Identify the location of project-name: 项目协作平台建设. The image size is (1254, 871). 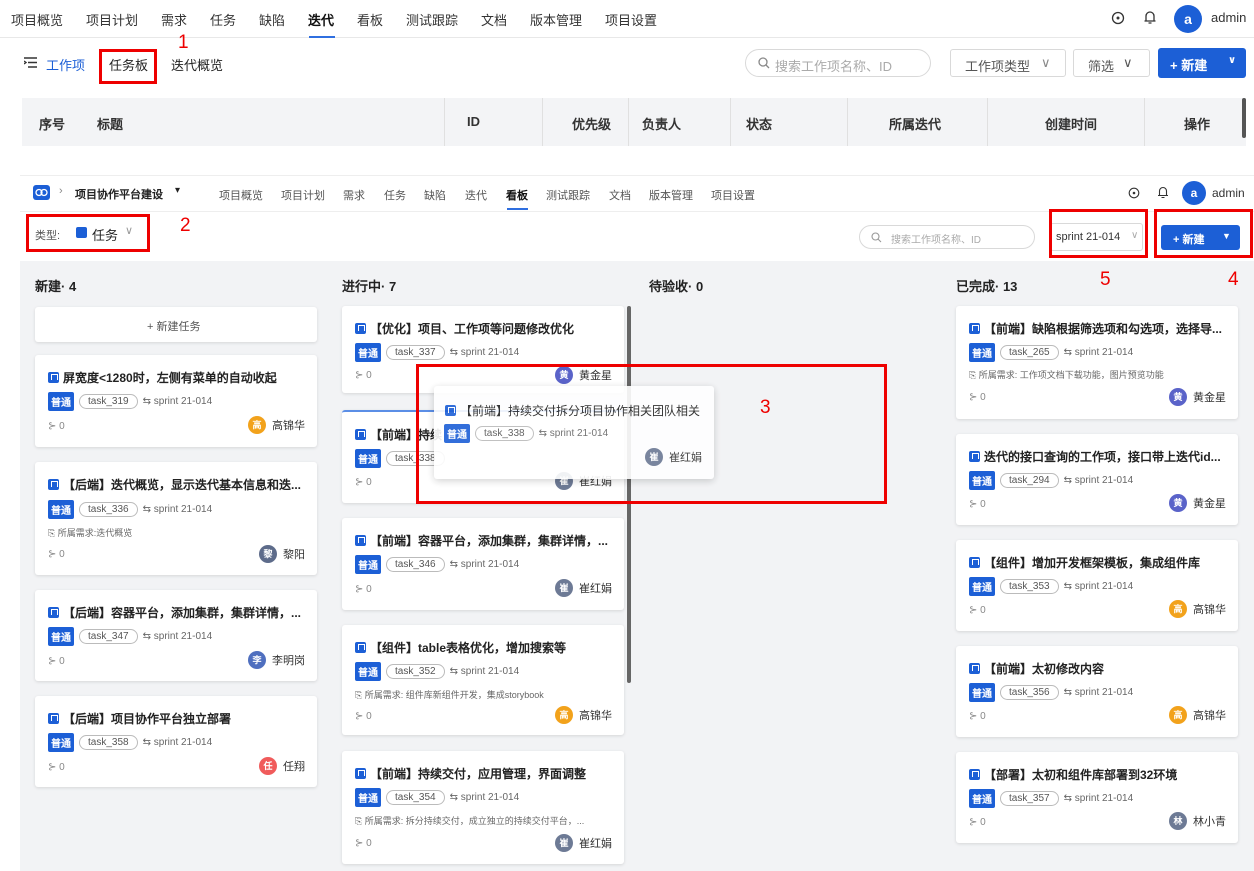
(119, 194).